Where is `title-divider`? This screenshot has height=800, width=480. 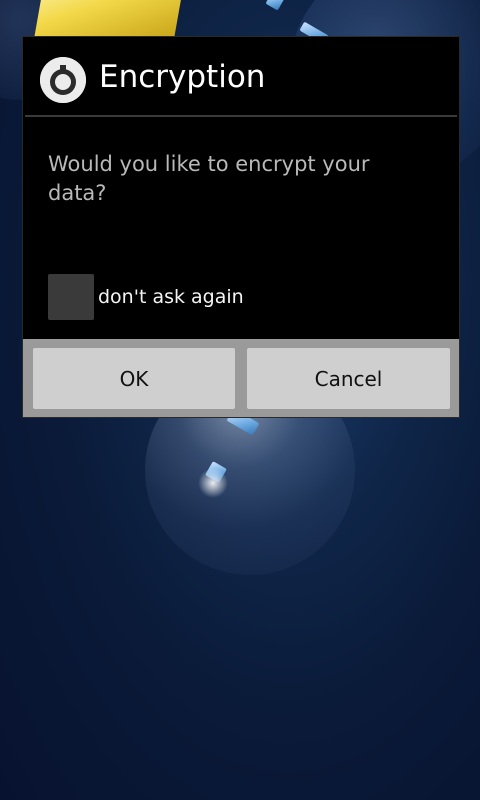 title-divider is located at coordinates (241, 116).